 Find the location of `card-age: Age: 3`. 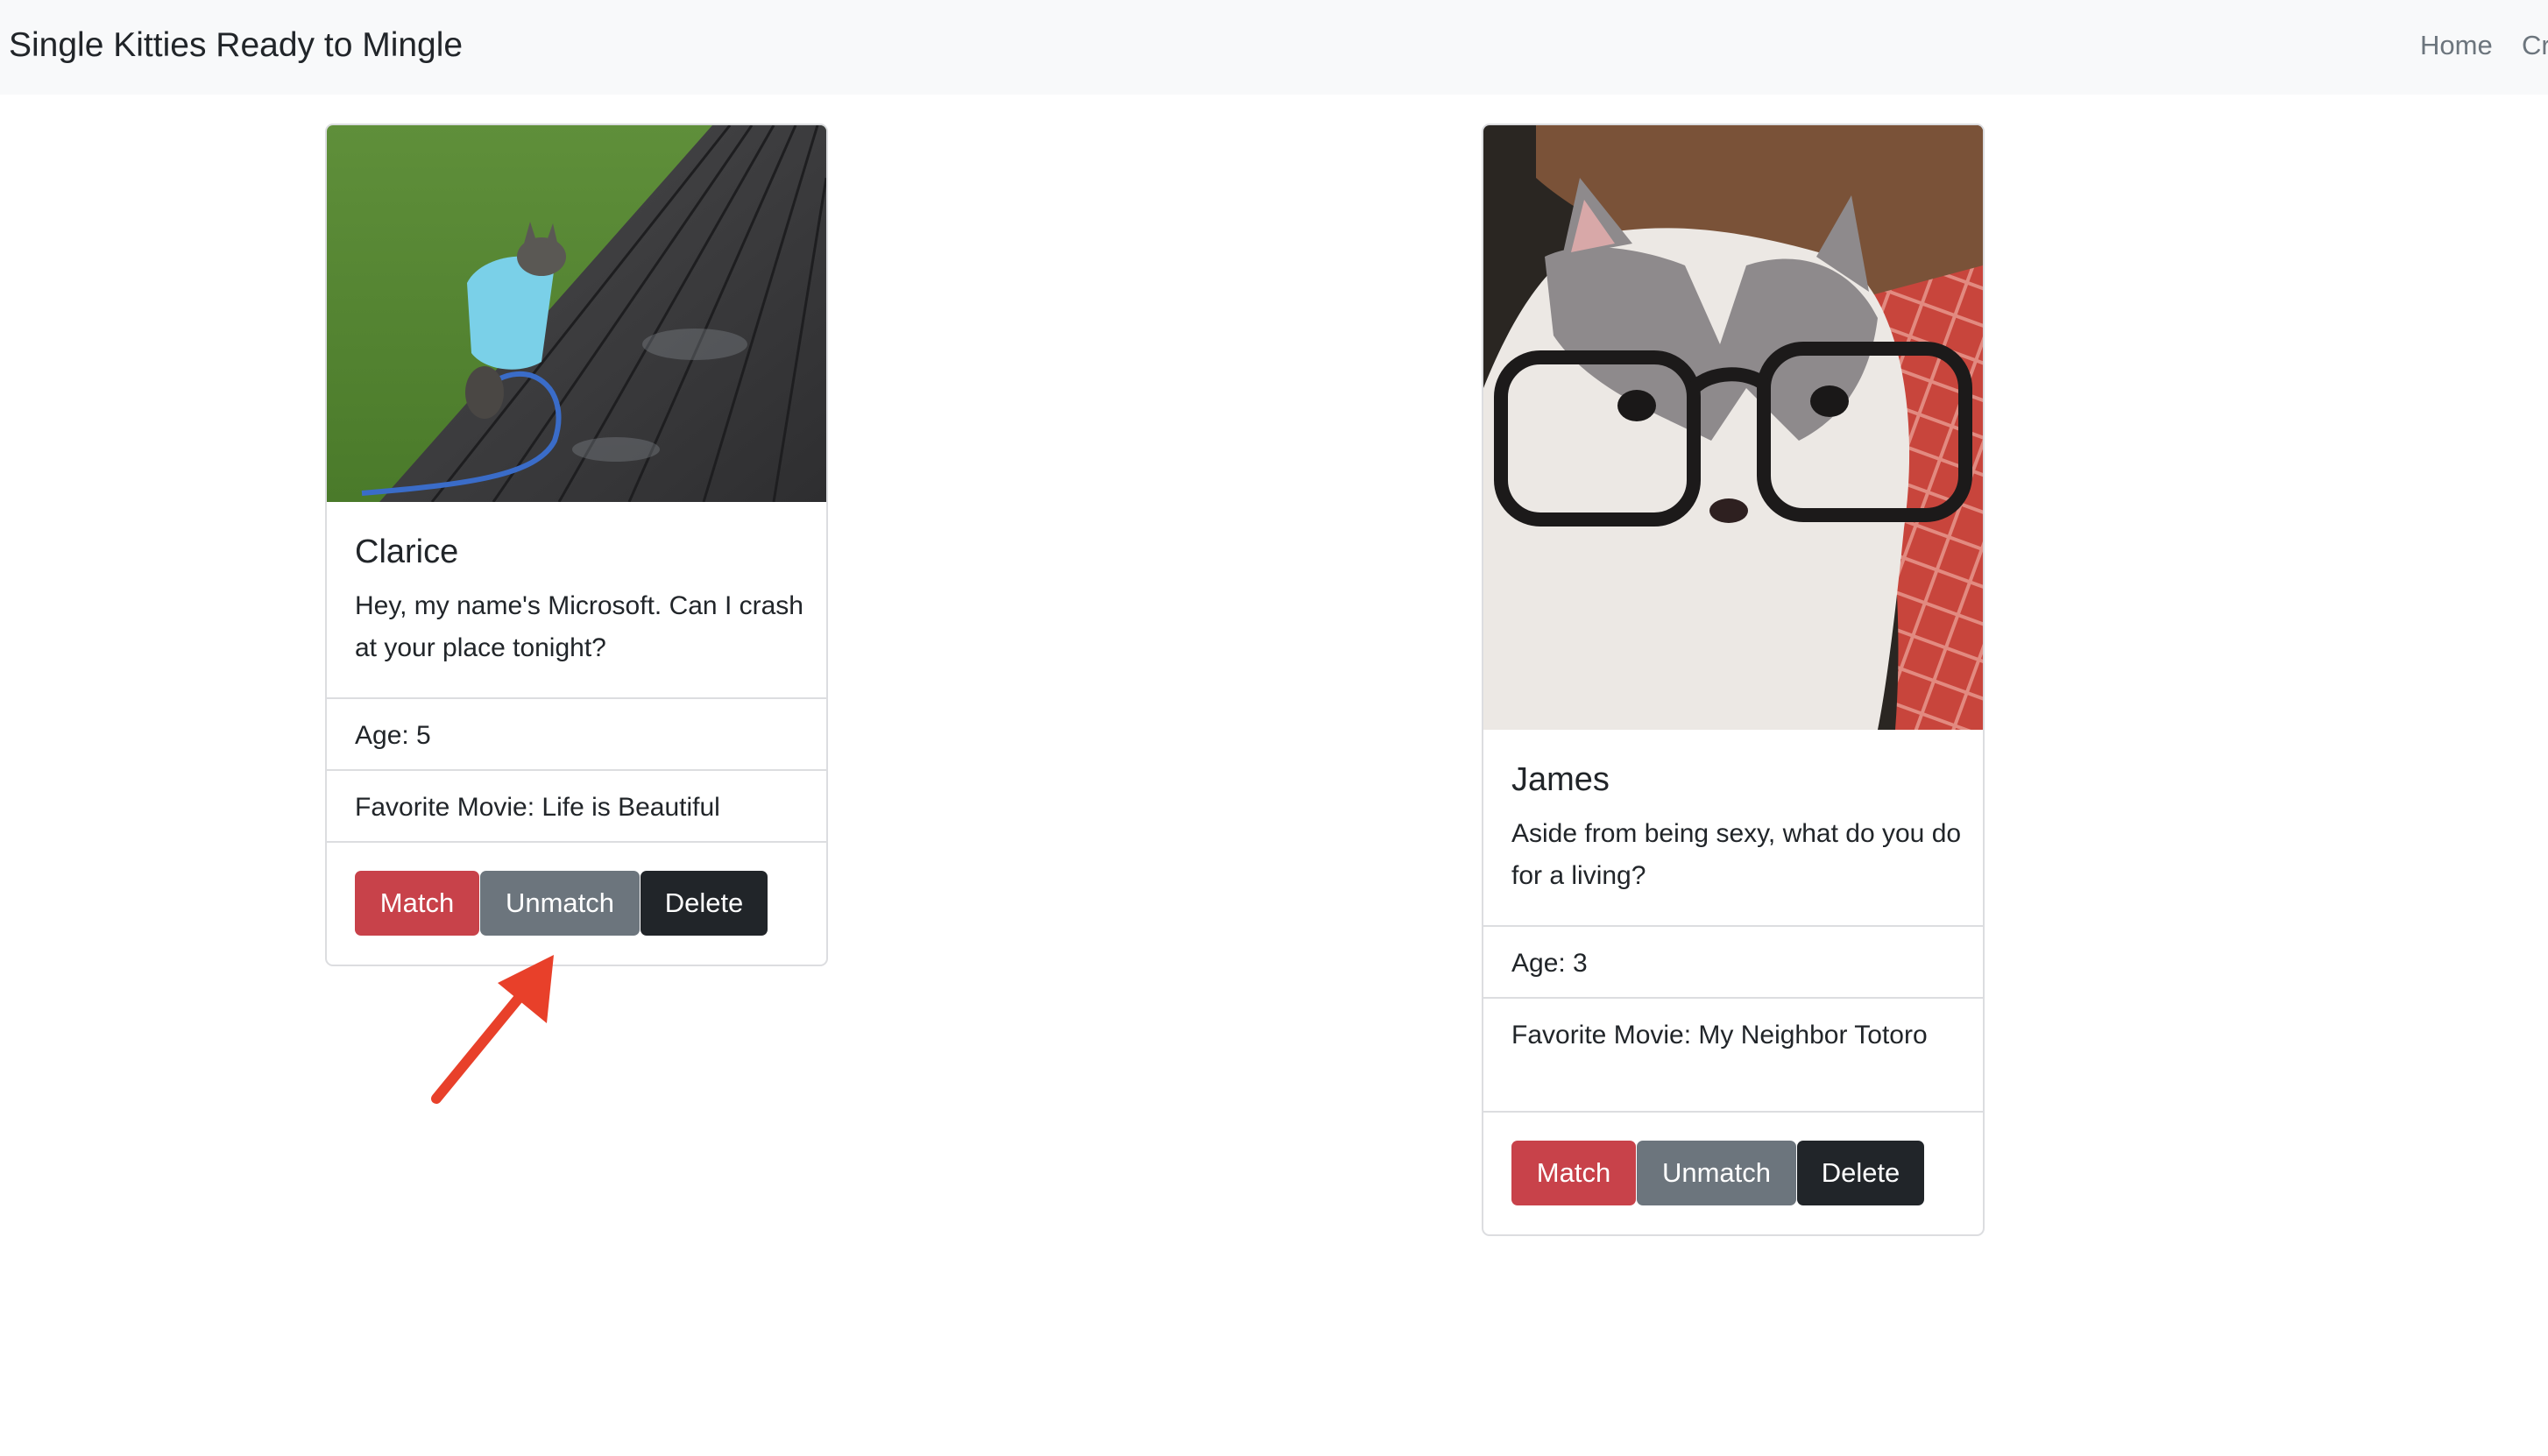

card-age: Age: 3 is located at coordinates (1549, 963).